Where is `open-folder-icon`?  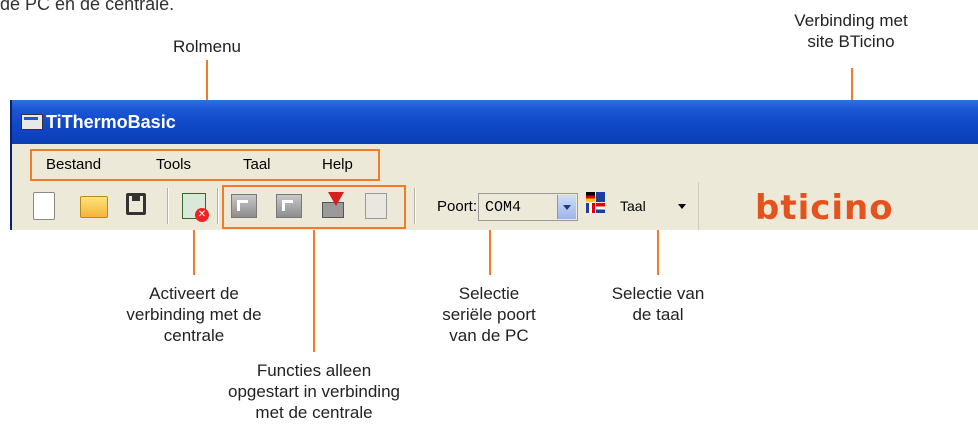 open-folder-icon is located at coordinates (94, 207).